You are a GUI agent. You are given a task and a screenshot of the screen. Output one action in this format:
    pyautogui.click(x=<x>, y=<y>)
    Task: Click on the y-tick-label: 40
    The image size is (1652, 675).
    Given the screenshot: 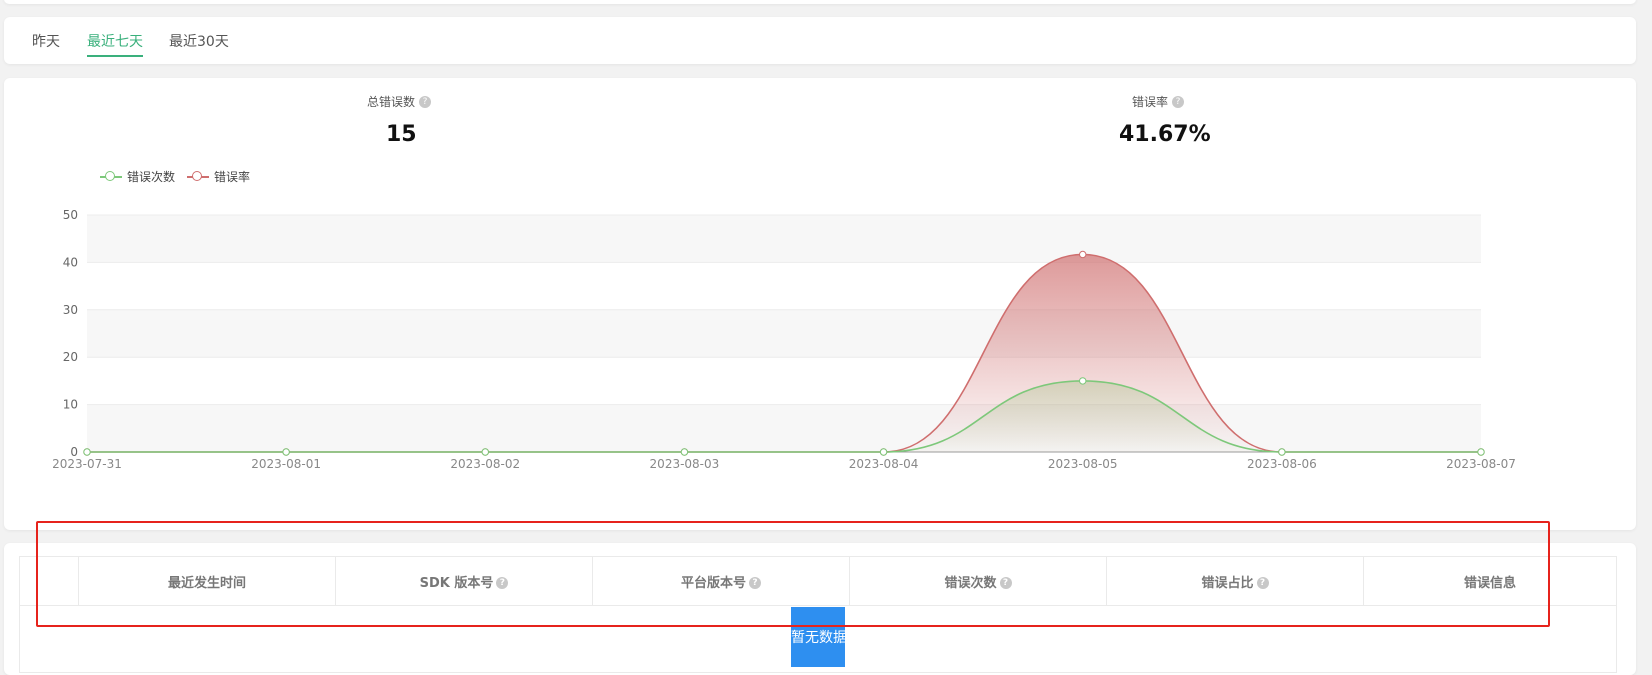 What is the action you would take?
    pyautogui.click(x=70, y=262)
    